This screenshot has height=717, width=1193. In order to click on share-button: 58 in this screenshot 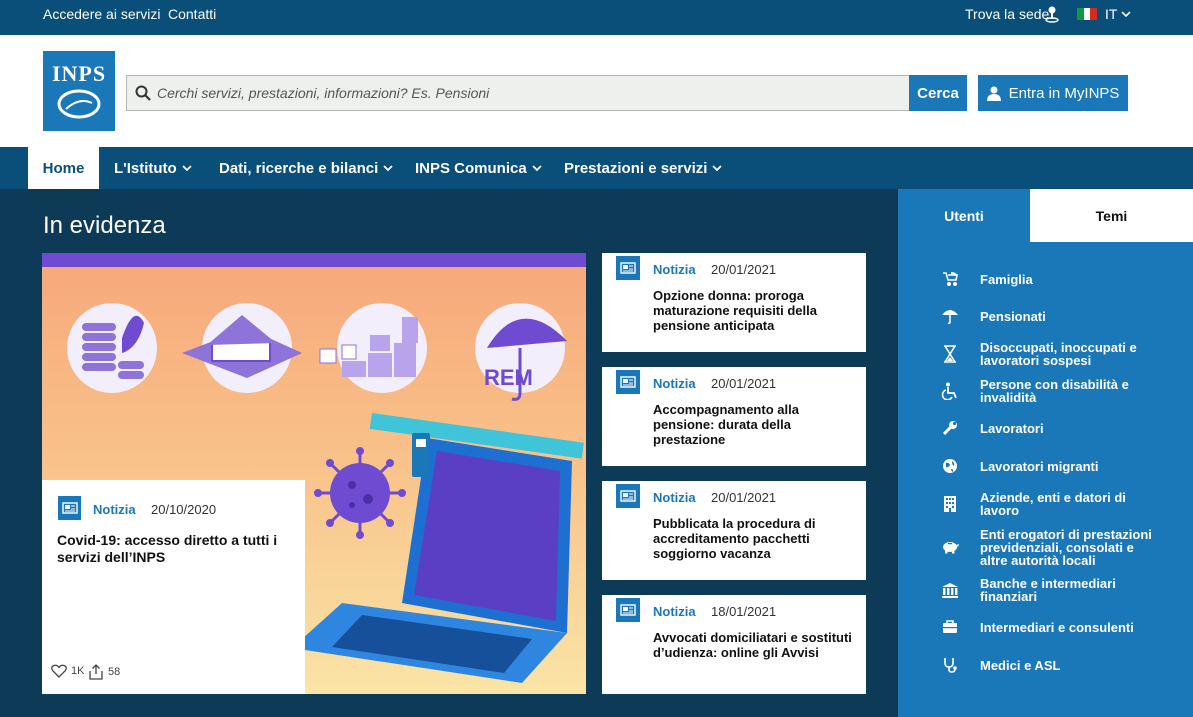, I will do `click(104, 672)`.